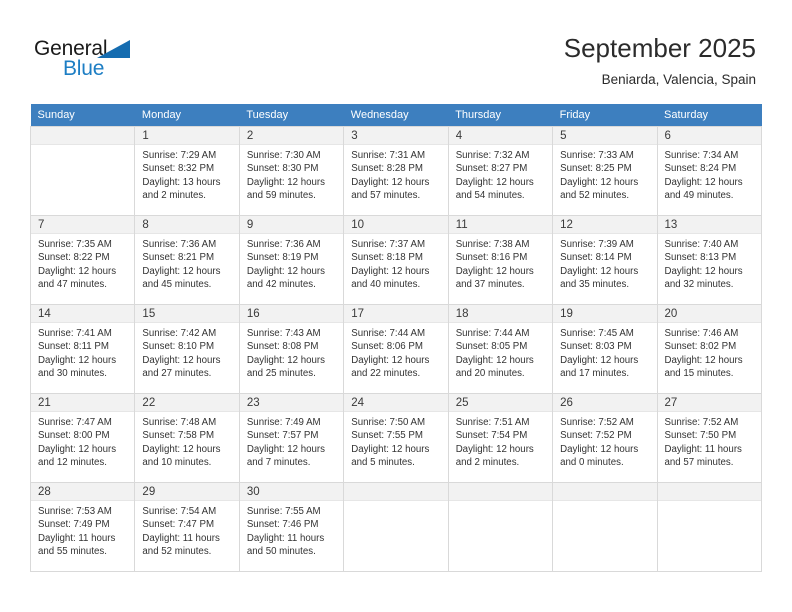 The width and height of the screenshot is (792, 612). I want to click on sunset-text: Sunset: 8:24 PM, so click(700, 169).